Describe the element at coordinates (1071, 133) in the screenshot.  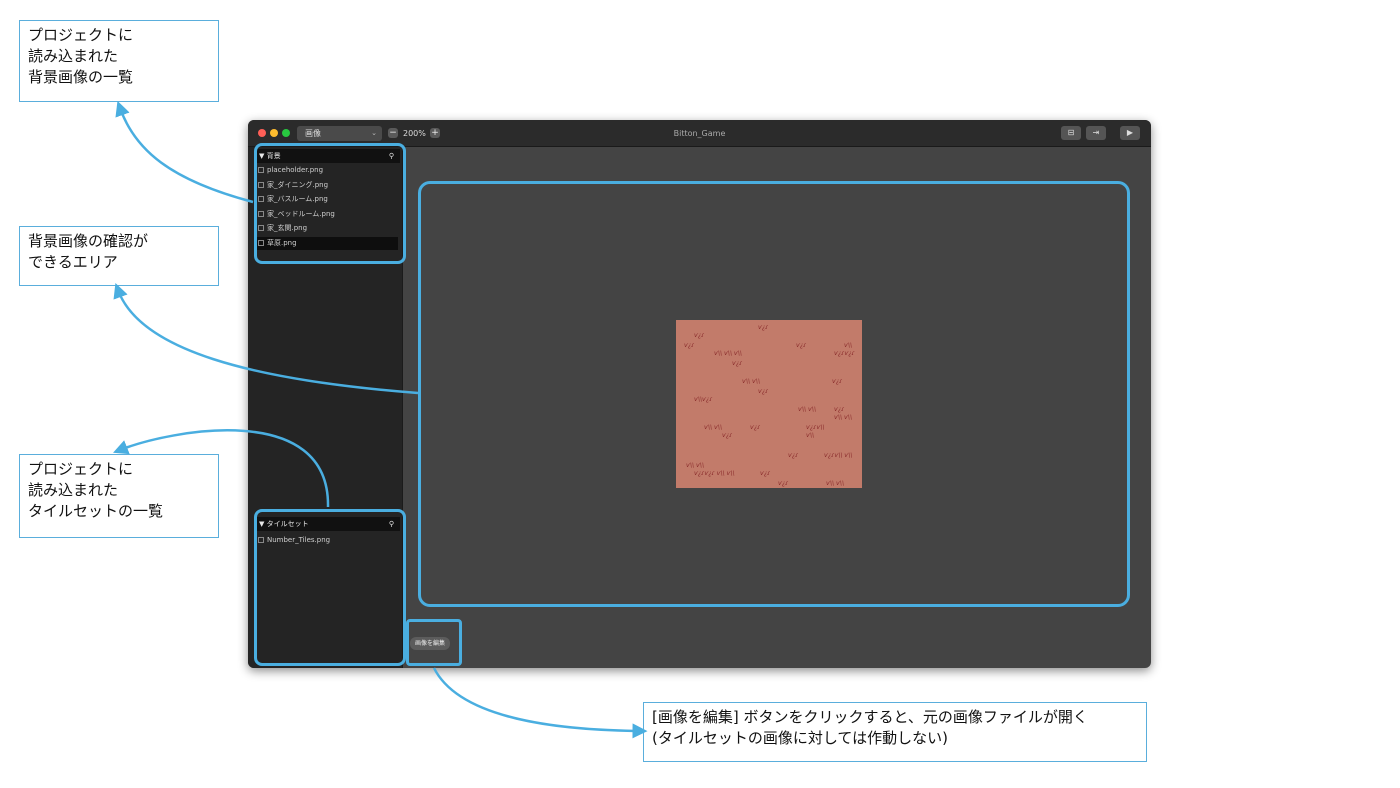
I see `folder-icon: ⊟` at that location.